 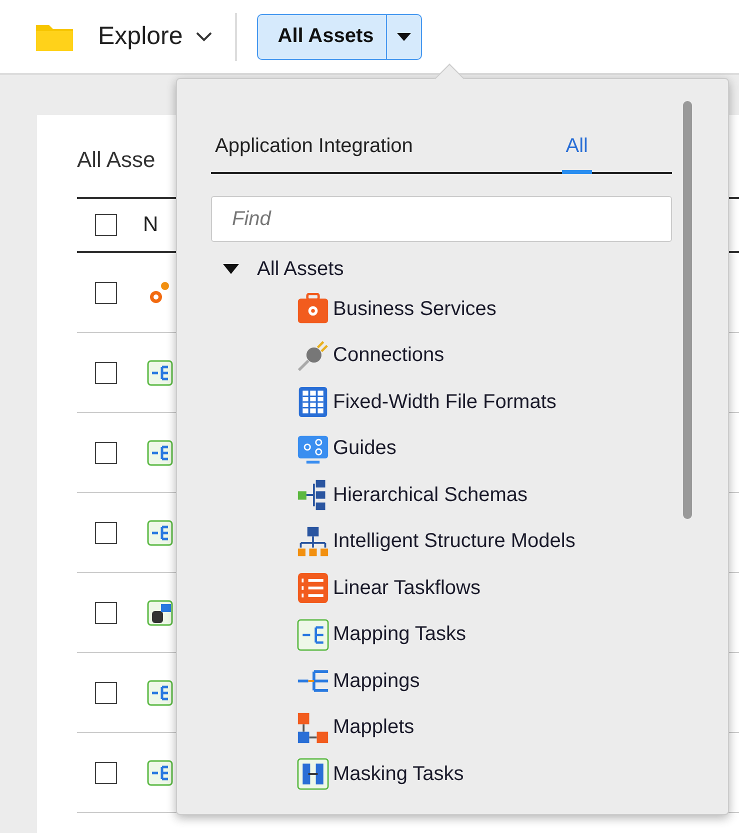 What do you see at coordinates (116, 160) in the screenshot?
I see `card-title: All Asse` at bounding box center [116, 160].